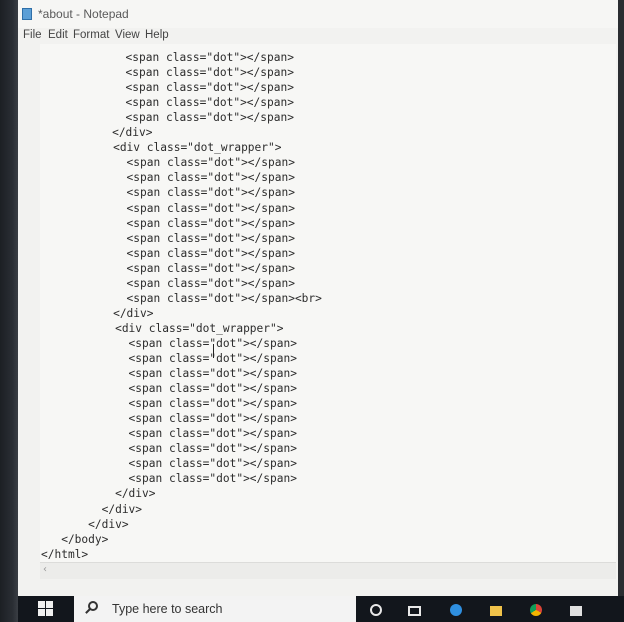  What do you see at coordinates (213, 351) in the screenshot?
I see `text-caret` at bounding box center [213, 351].